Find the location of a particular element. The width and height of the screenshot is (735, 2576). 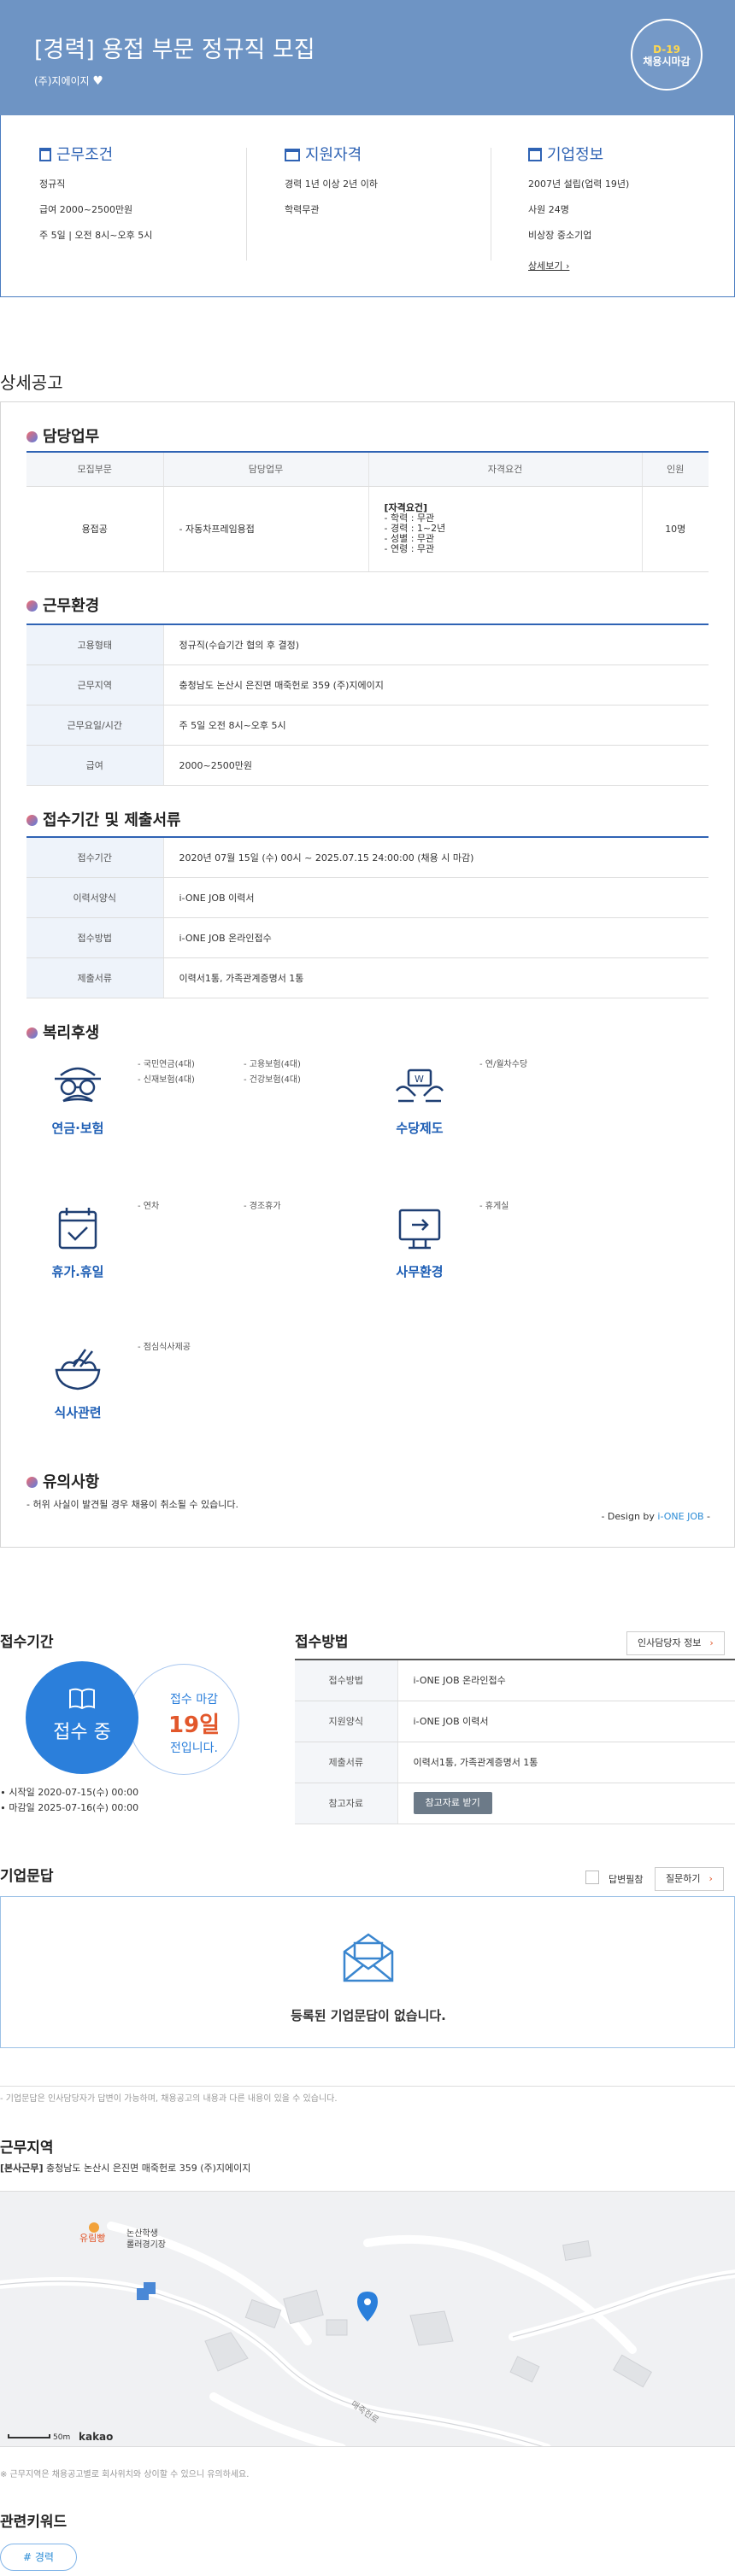

env-heading: 근무환경 is located at coordinates (62, 605).